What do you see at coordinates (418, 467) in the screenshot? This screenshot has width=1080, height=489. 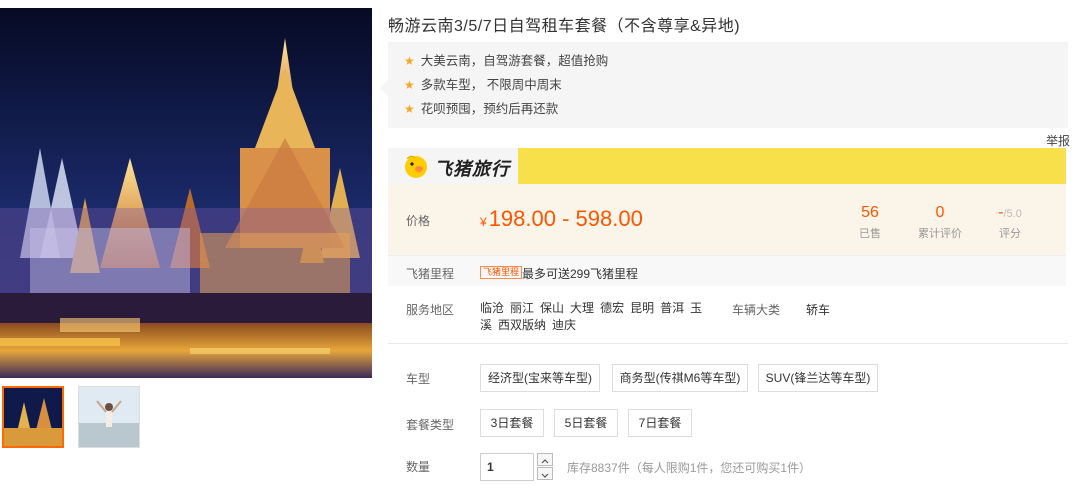 I see `quantity-label: 数量` at bounding box center [418, 467].